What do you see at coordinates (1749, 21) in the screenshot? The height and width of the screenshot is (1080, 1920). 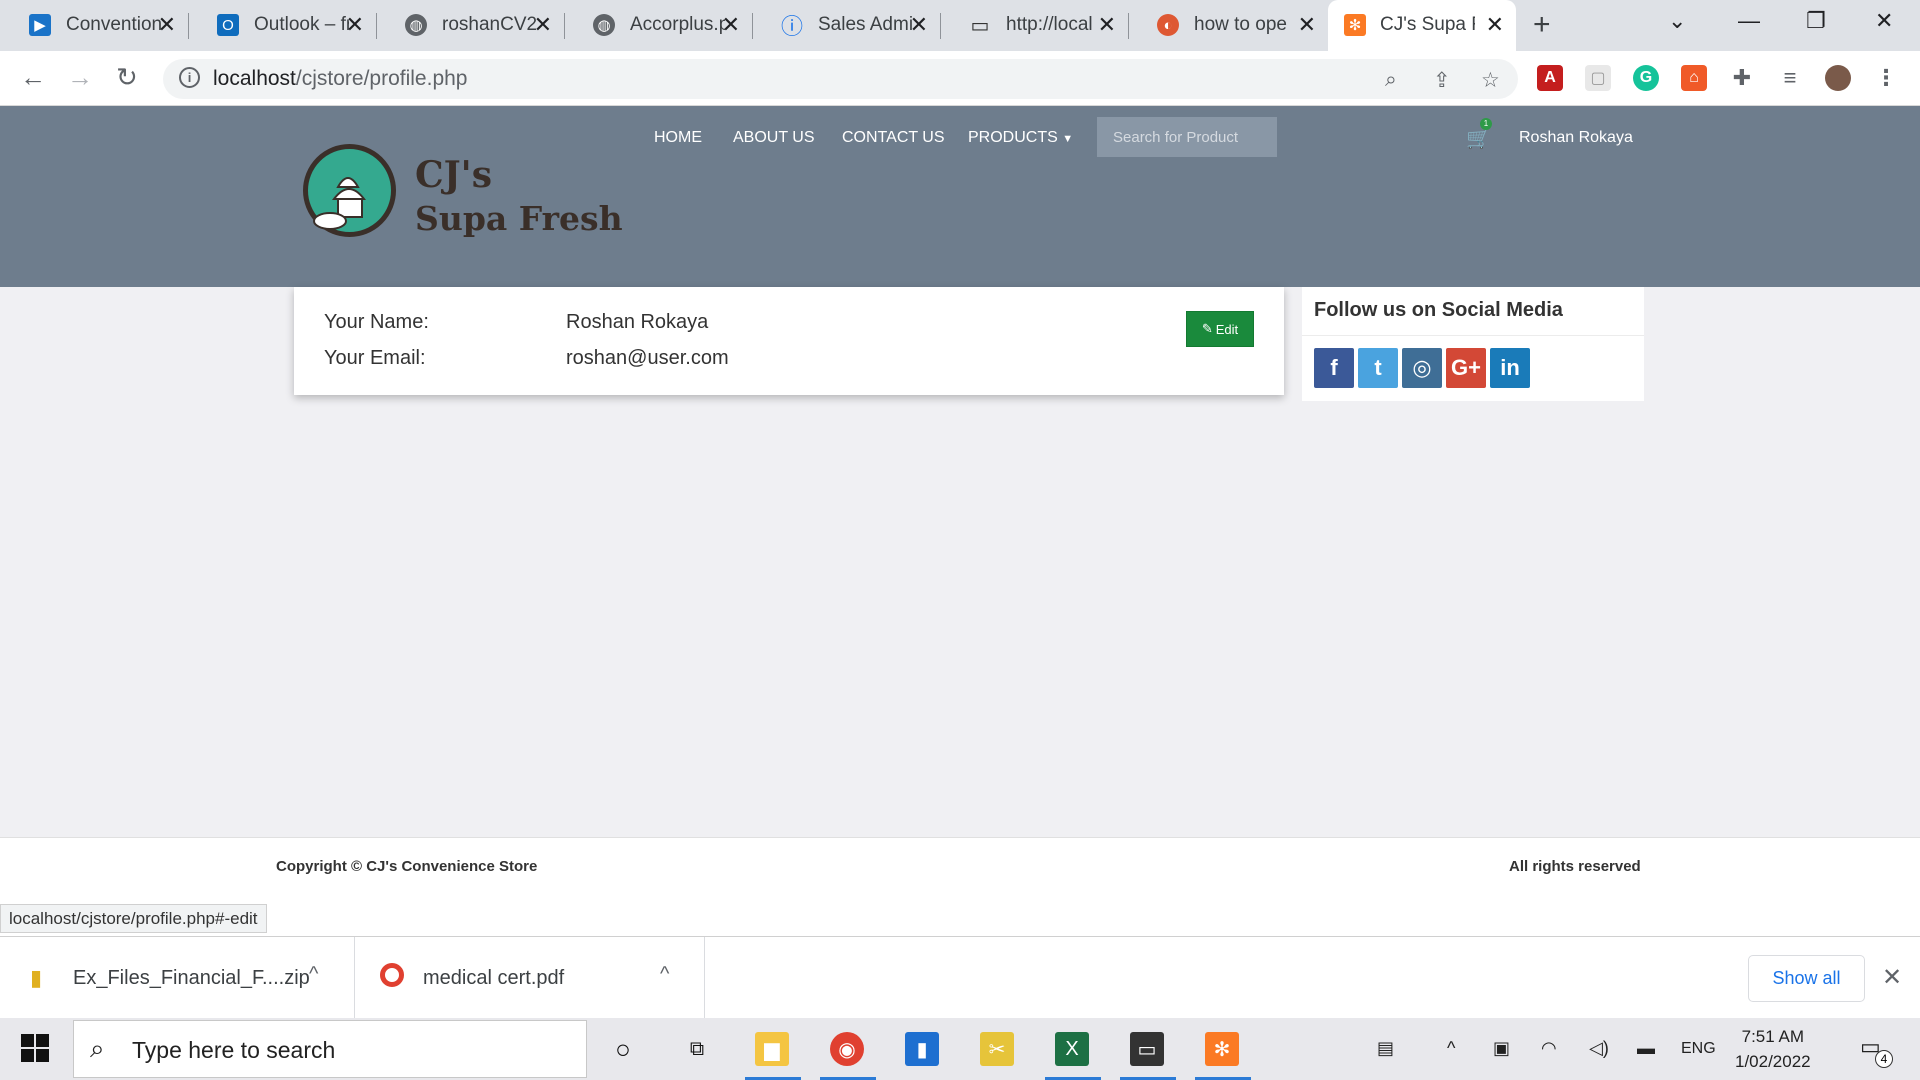 I see `minimize-icon: —` at bounding box center [1749, 21].